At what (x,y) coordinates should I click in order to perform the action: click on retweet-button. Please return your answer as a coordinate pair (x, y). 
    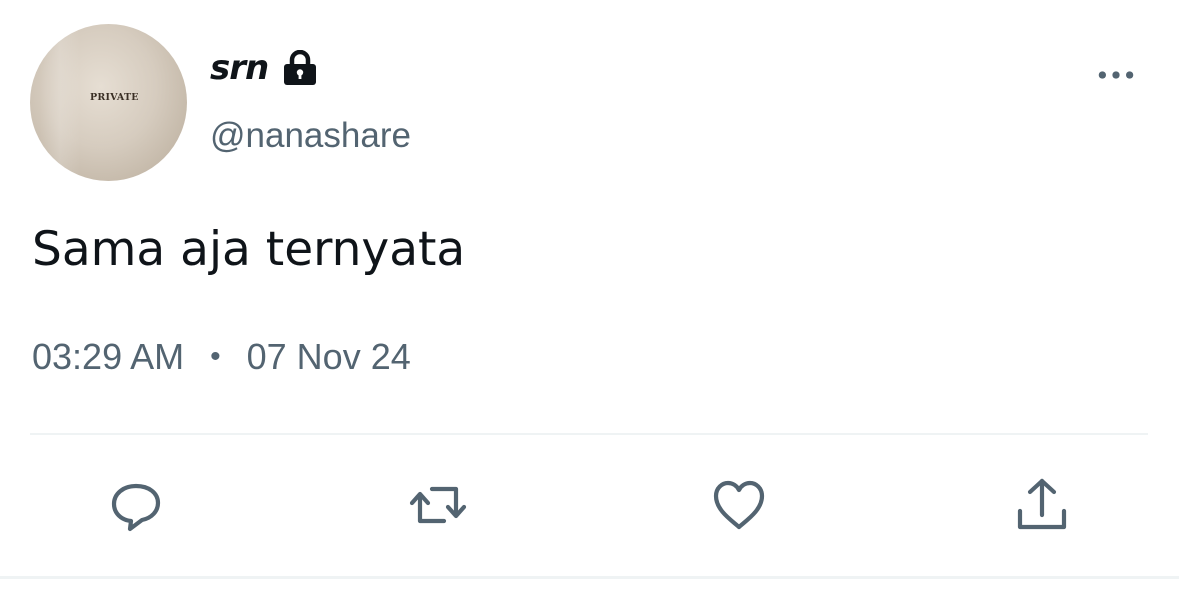
    Looking at the image, I should click on (438, 505).